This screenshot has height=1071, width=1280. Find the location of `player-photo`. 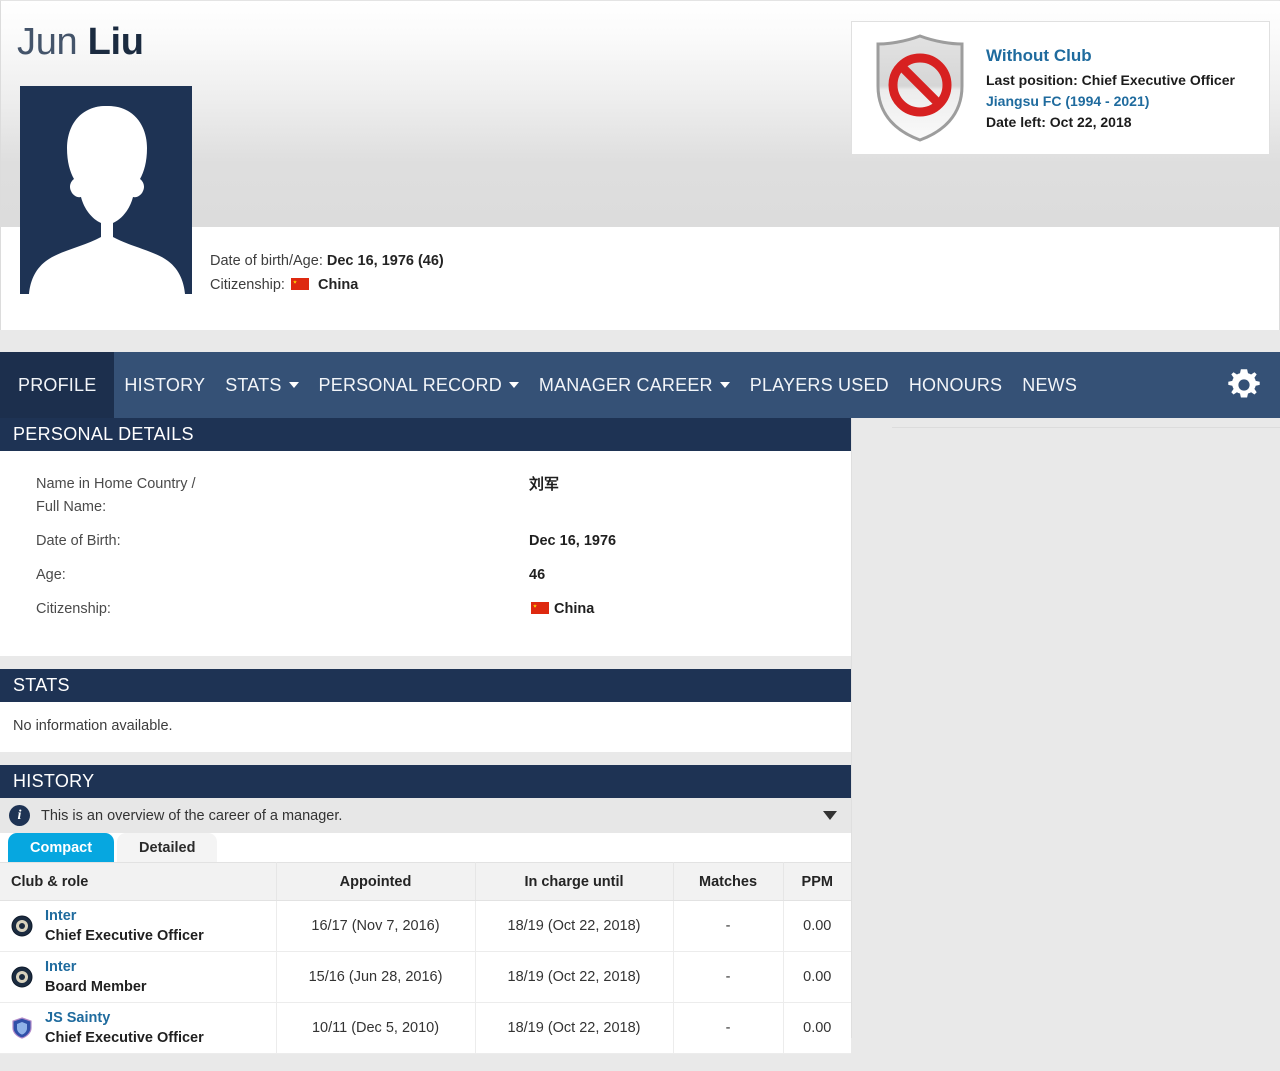

player-photo is located at coordinates (106, 190).